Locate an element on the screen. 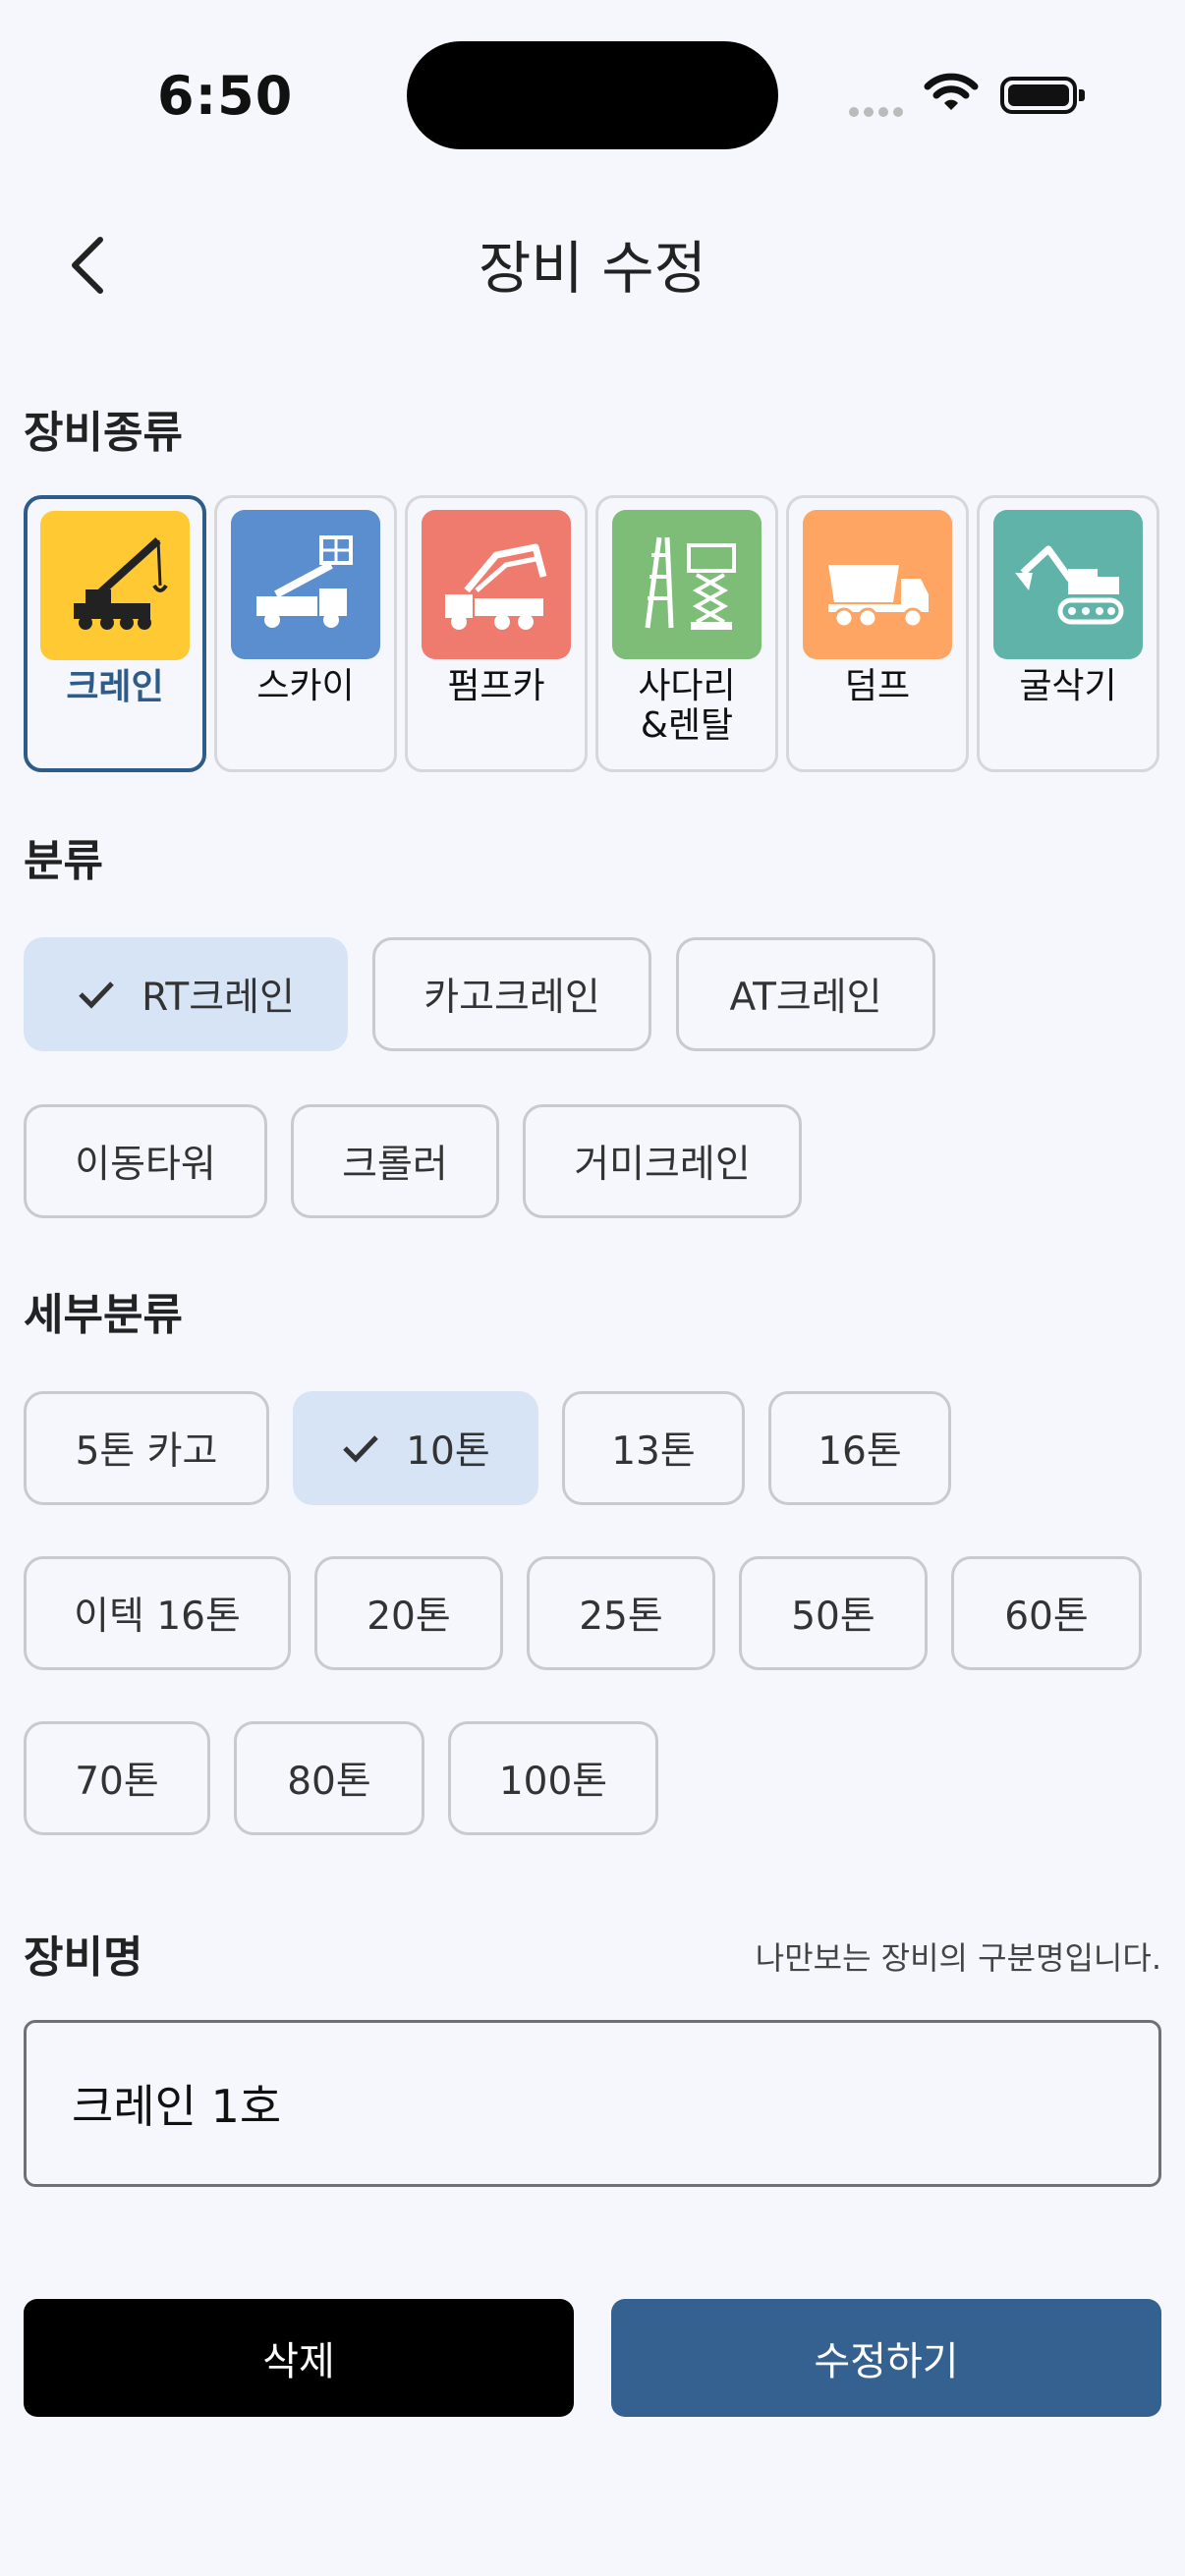 The height and width of the screenshot is (2576, 1185). ladder-scissor-lift-icon is located at coordinates (687, 584).